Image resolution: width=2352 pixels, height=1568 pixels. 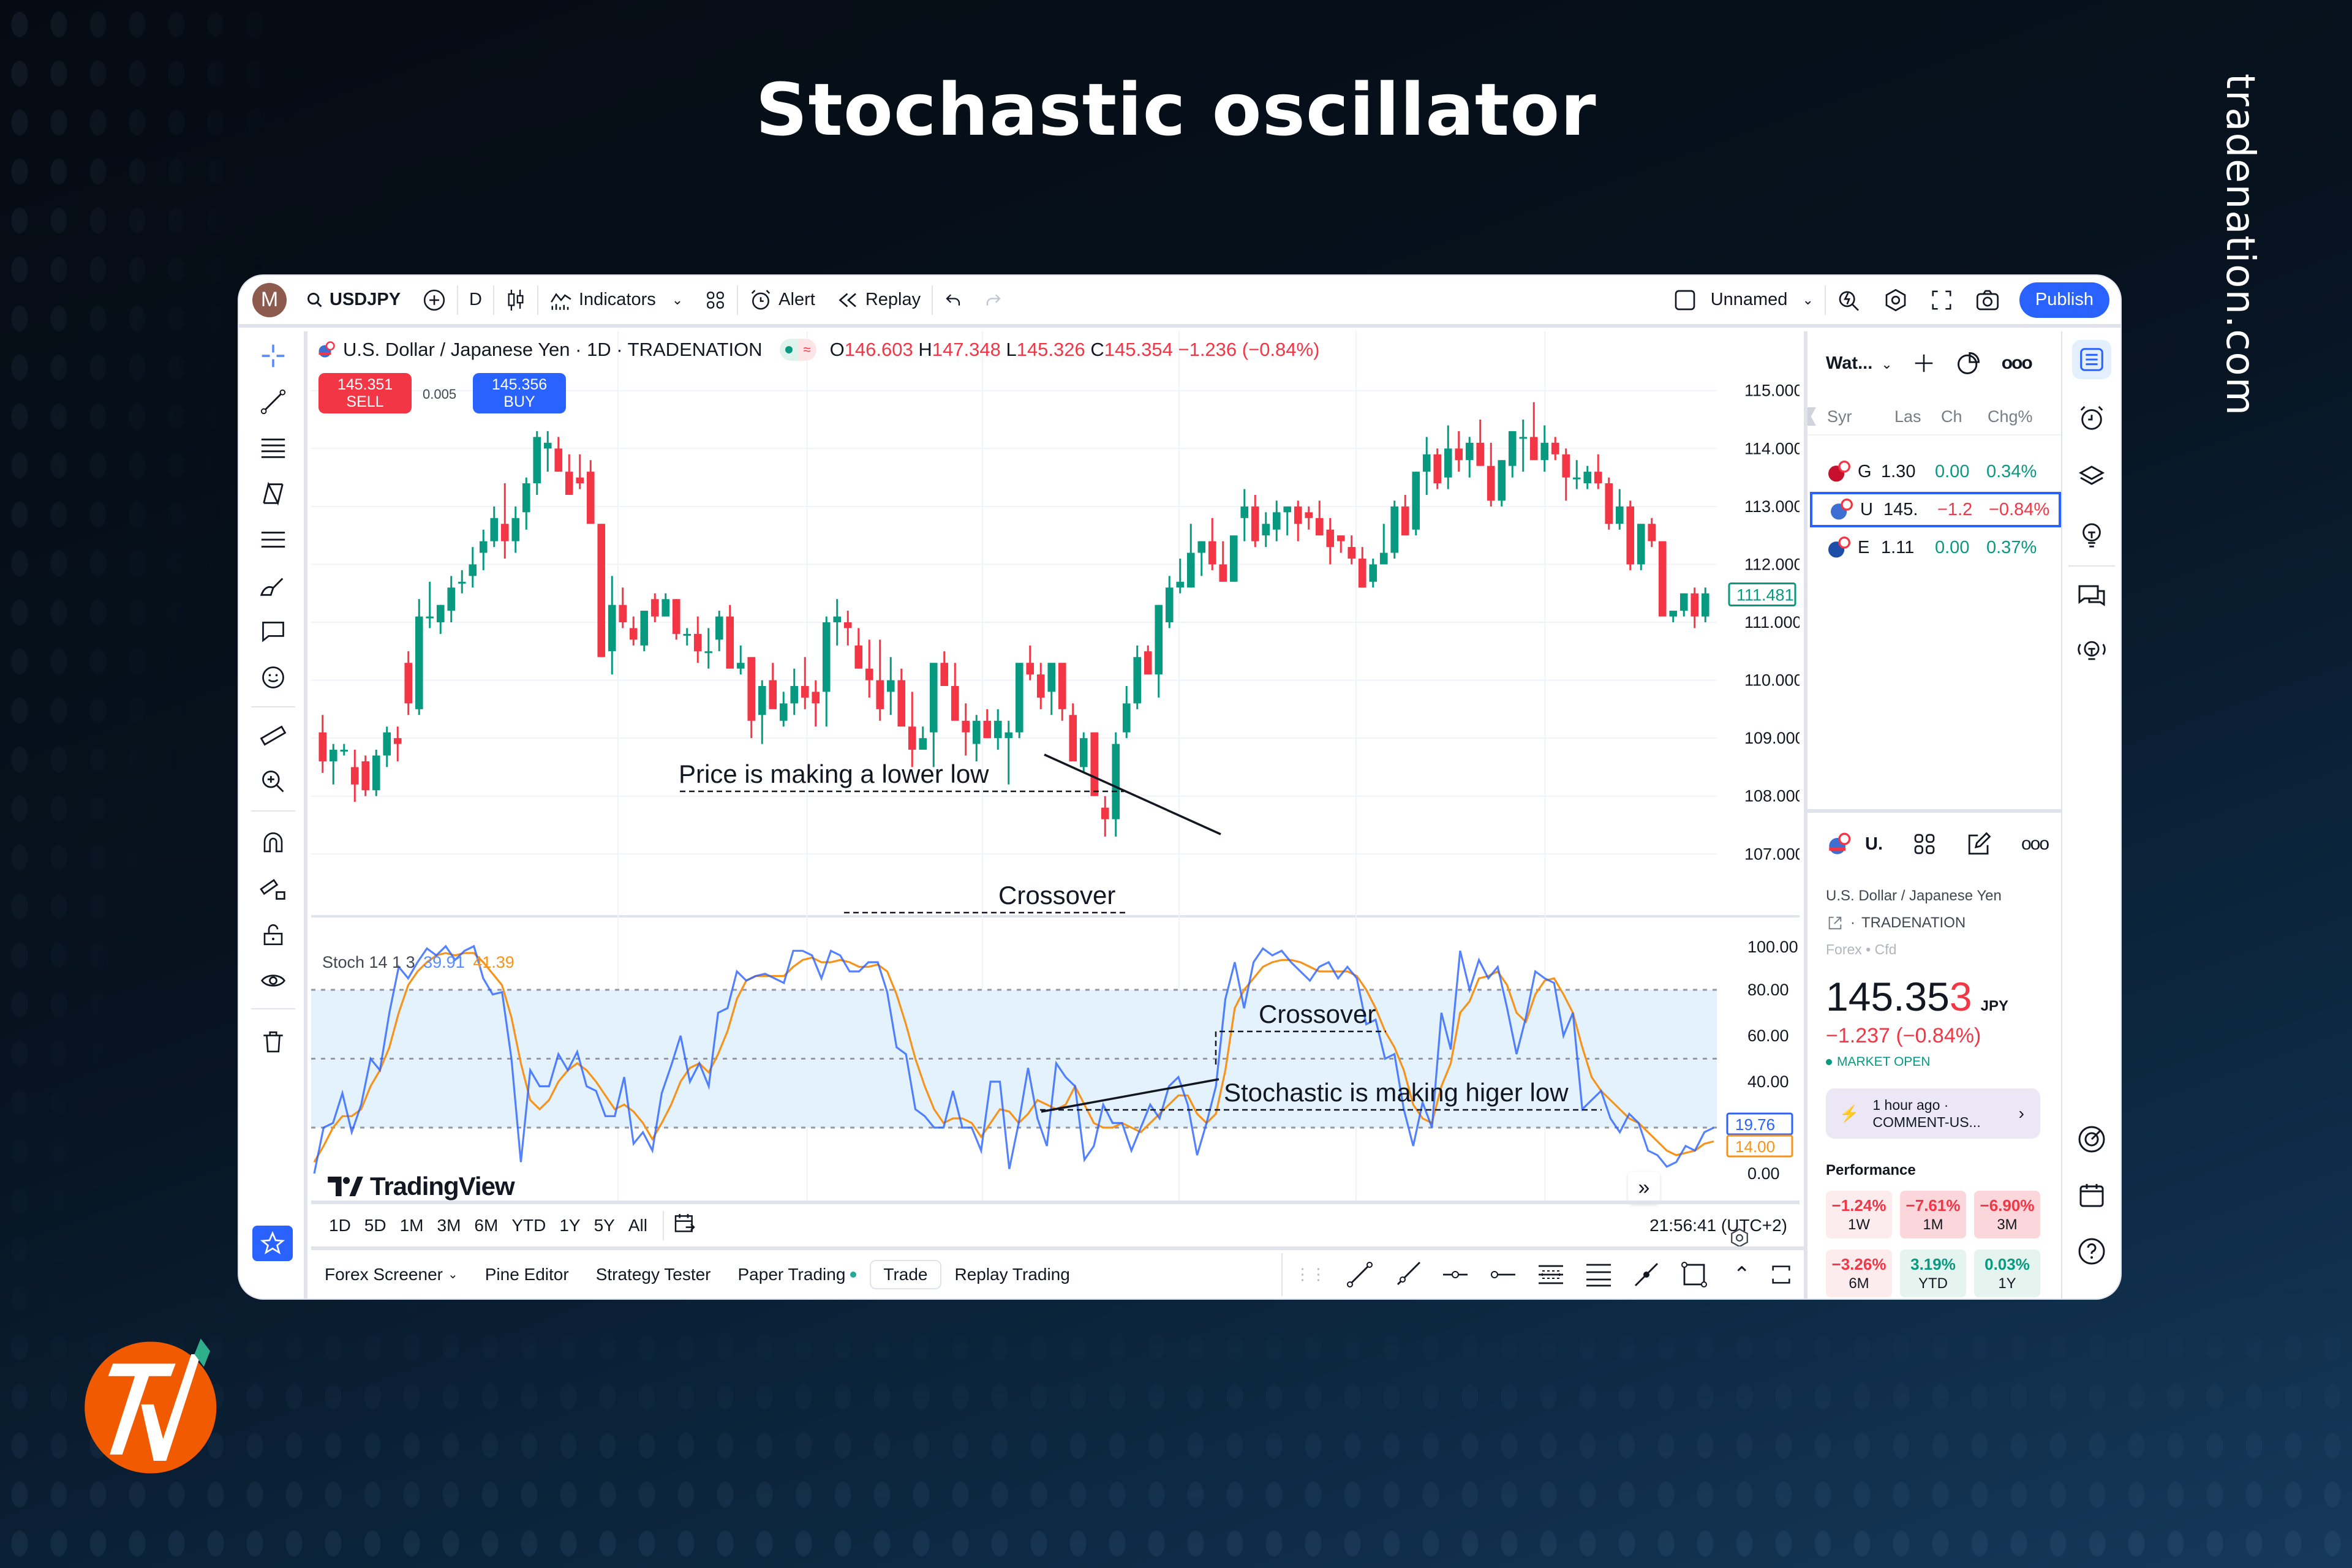 I want to click on col-change: Ch, so click(x=1965, y=417).